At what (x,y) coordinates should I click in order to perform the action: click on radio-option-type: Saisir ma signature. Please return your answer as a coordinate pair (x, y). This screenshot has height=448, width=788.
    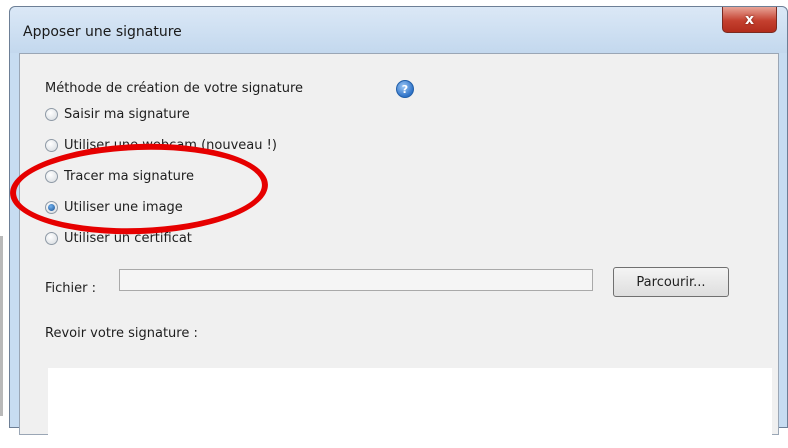
    Looking at the image, I should click on (117, 114).